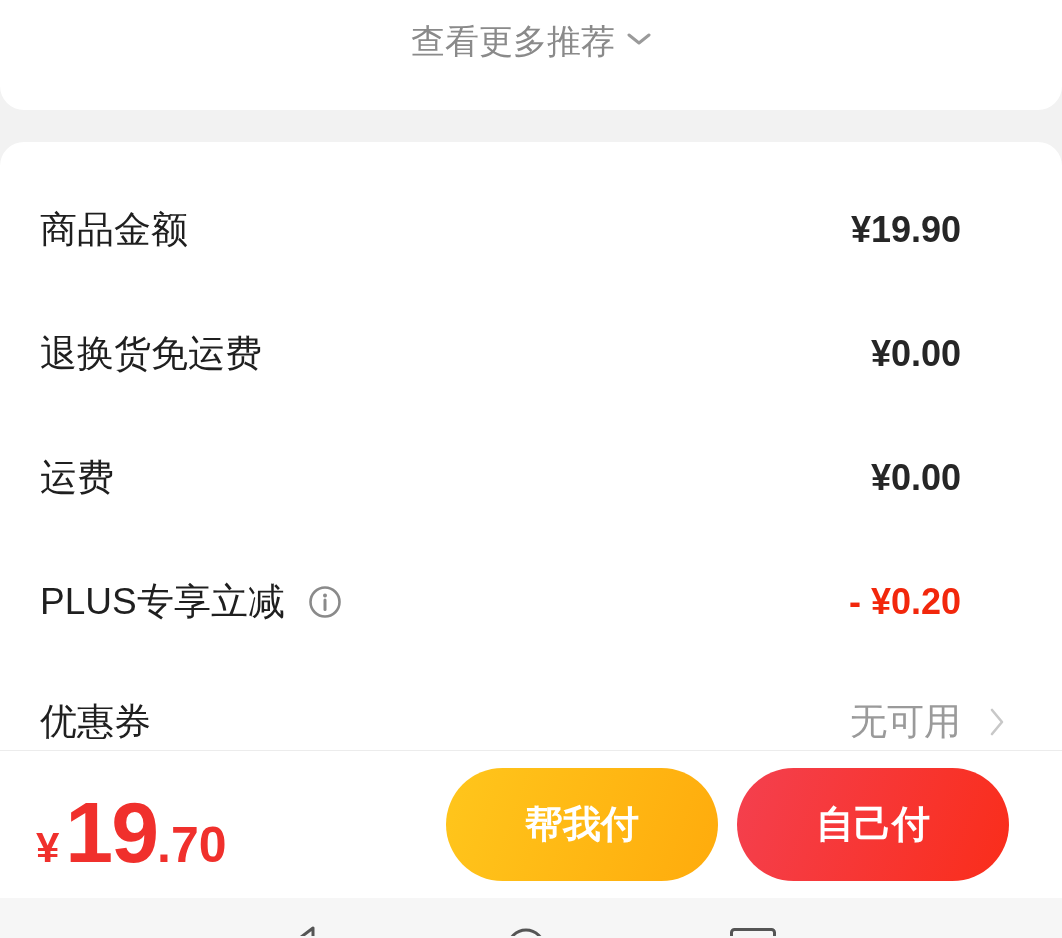 The height and width of the screenshot is (938, 1062). I want to click on row-label: 退换货免运费, so click(151, 354).